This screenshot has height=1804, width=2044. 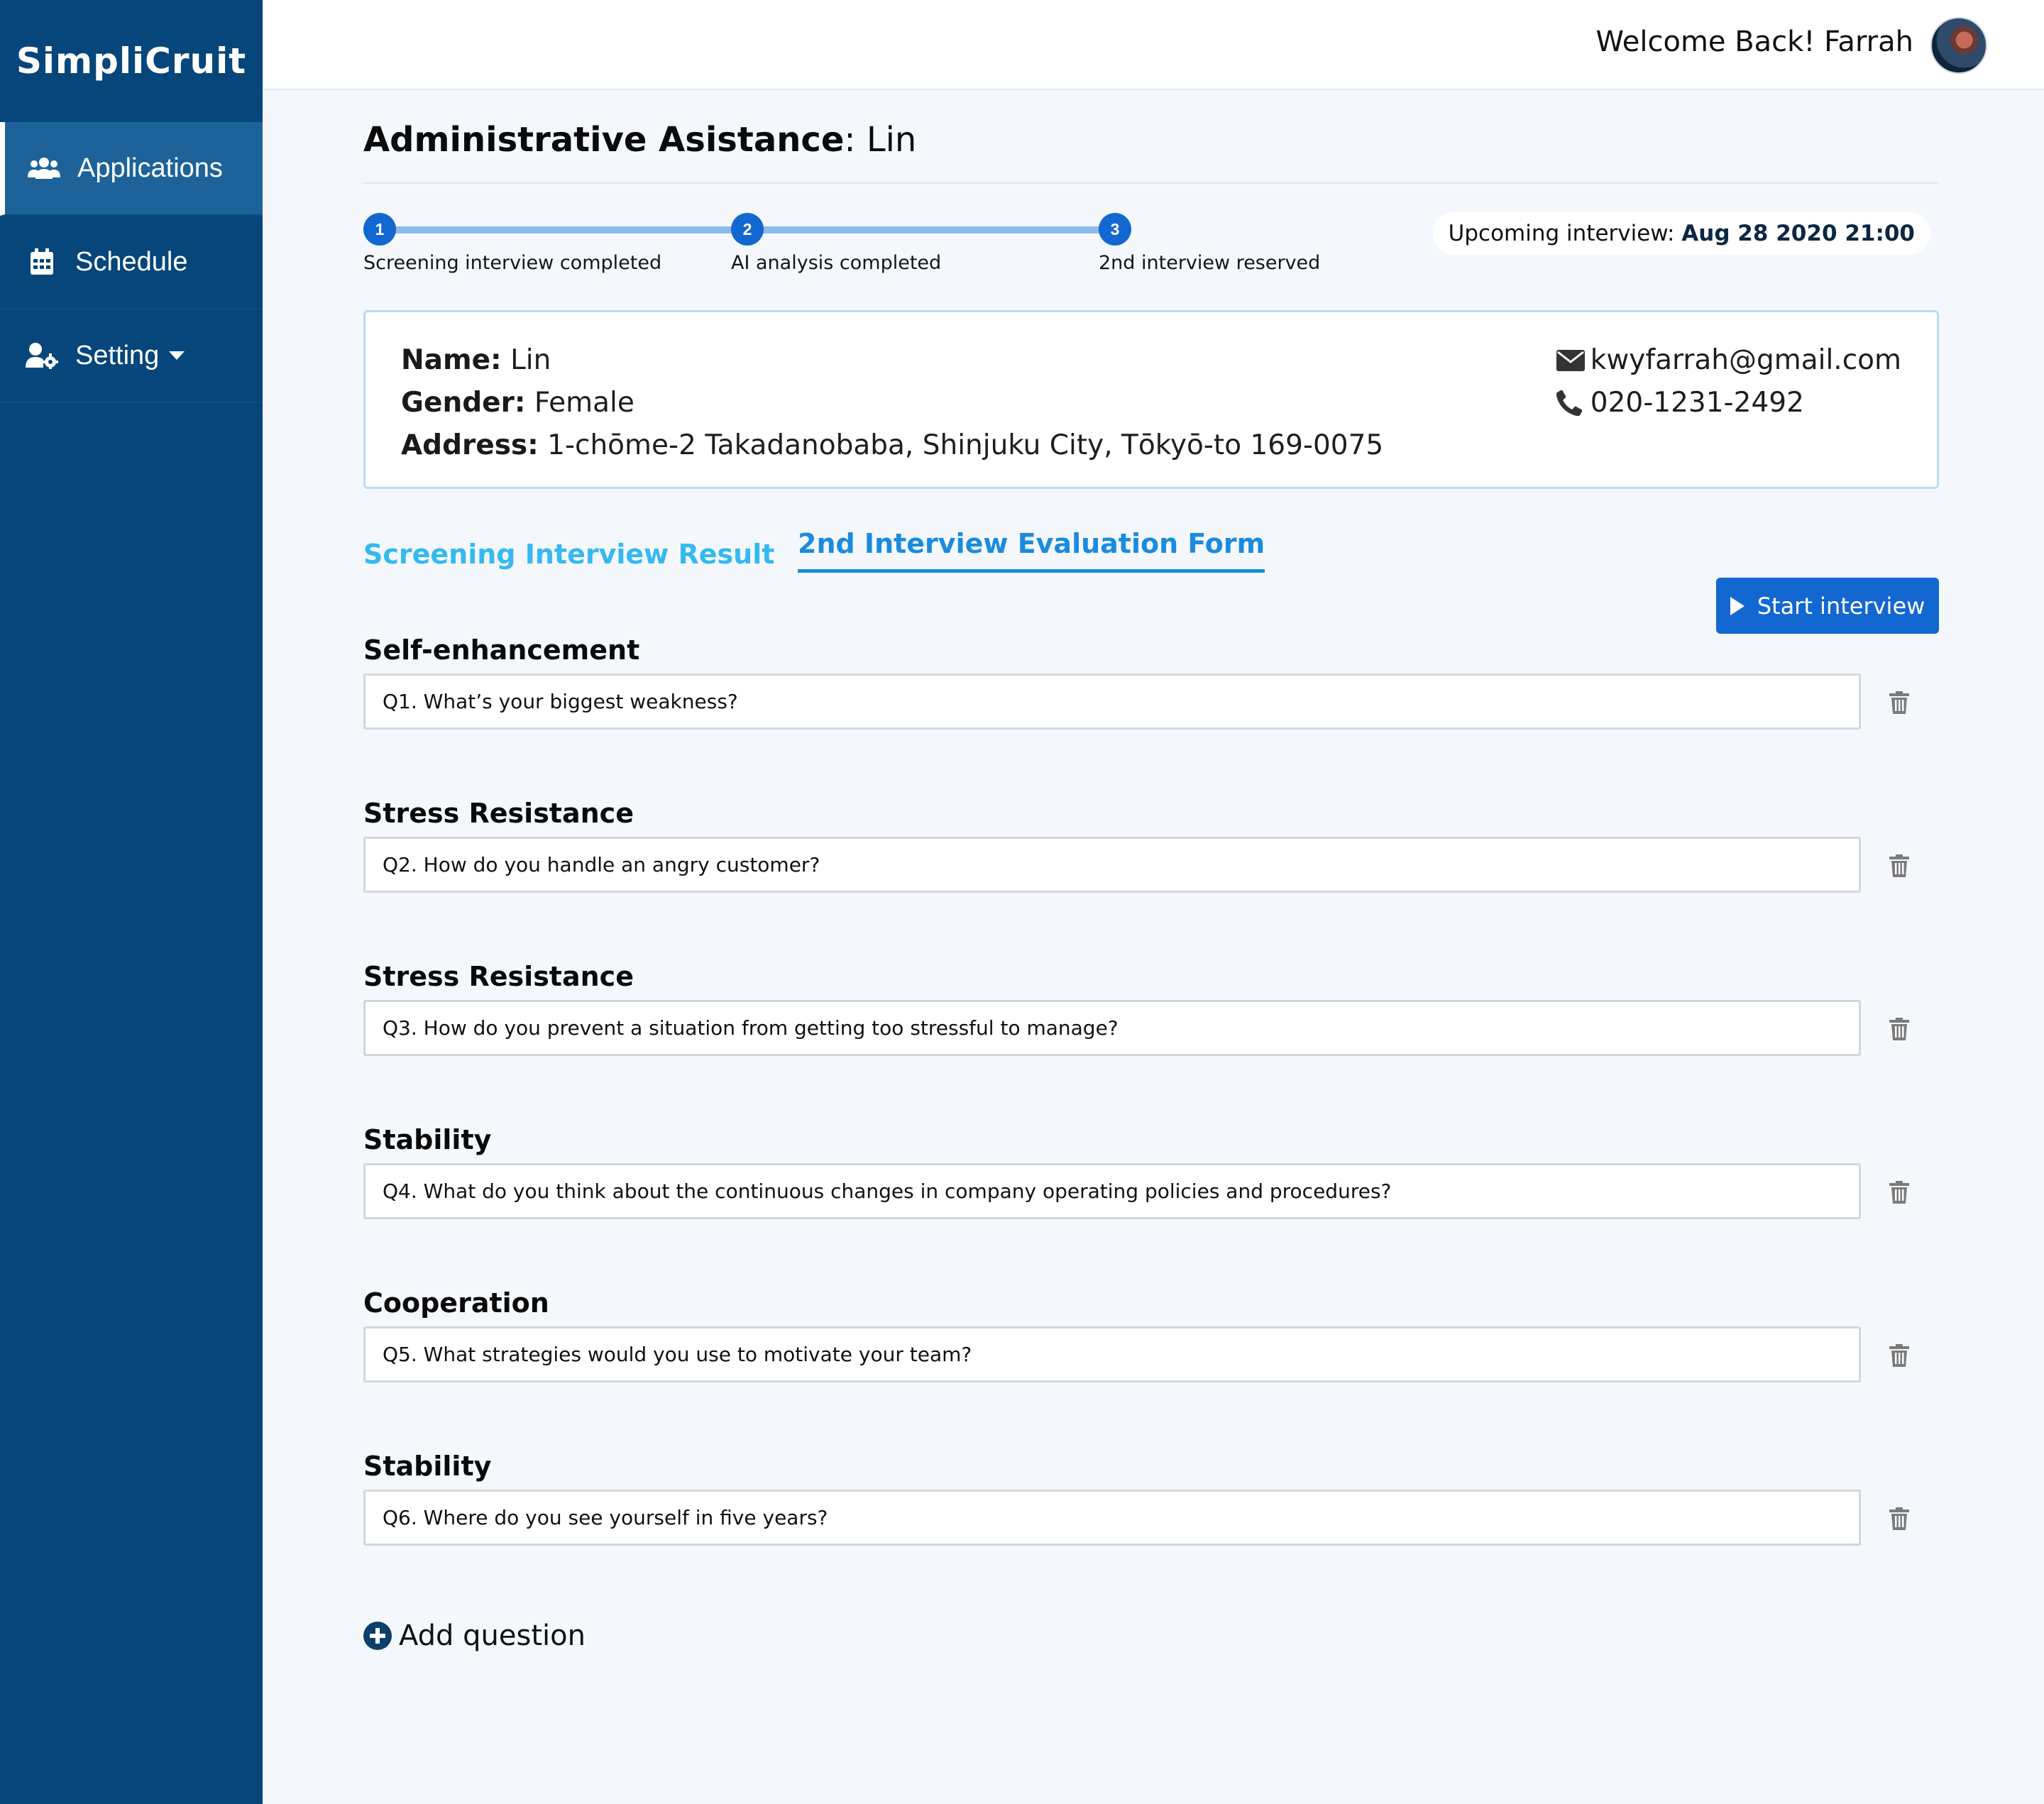 I want to click on start-interview-button: Start interview, so click(x=1827, y=606).